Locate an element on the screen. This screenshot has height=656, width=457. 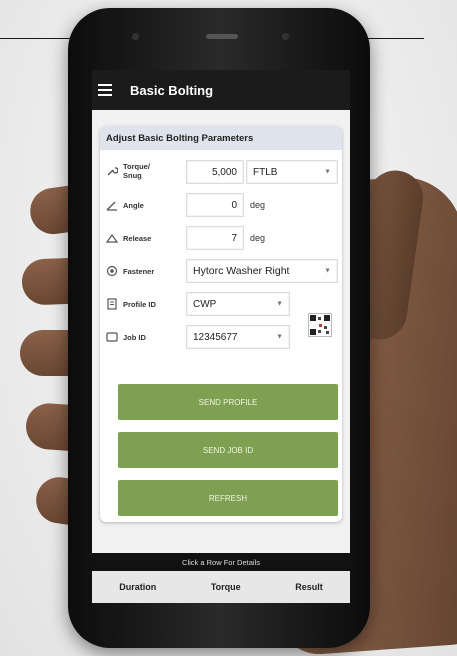
torque-row: Torque/ Snug 5,000 FTLB ▼ is located at coordinates (221, 172).